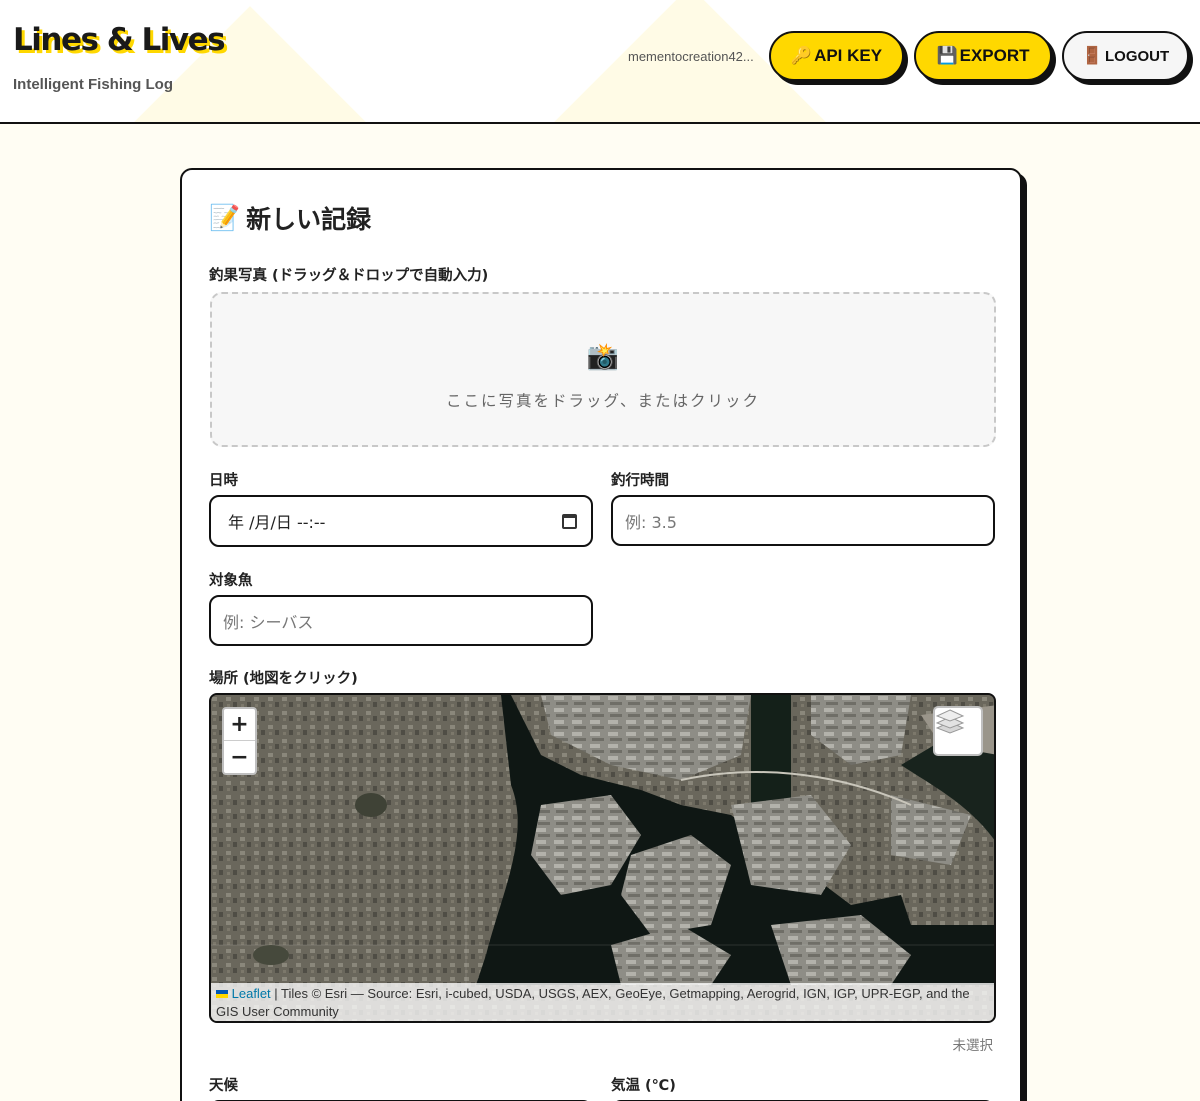 This screenshot has width=1200, height=1101. I want to click on export-button: 💾 EXPORT, so click(983, 56).